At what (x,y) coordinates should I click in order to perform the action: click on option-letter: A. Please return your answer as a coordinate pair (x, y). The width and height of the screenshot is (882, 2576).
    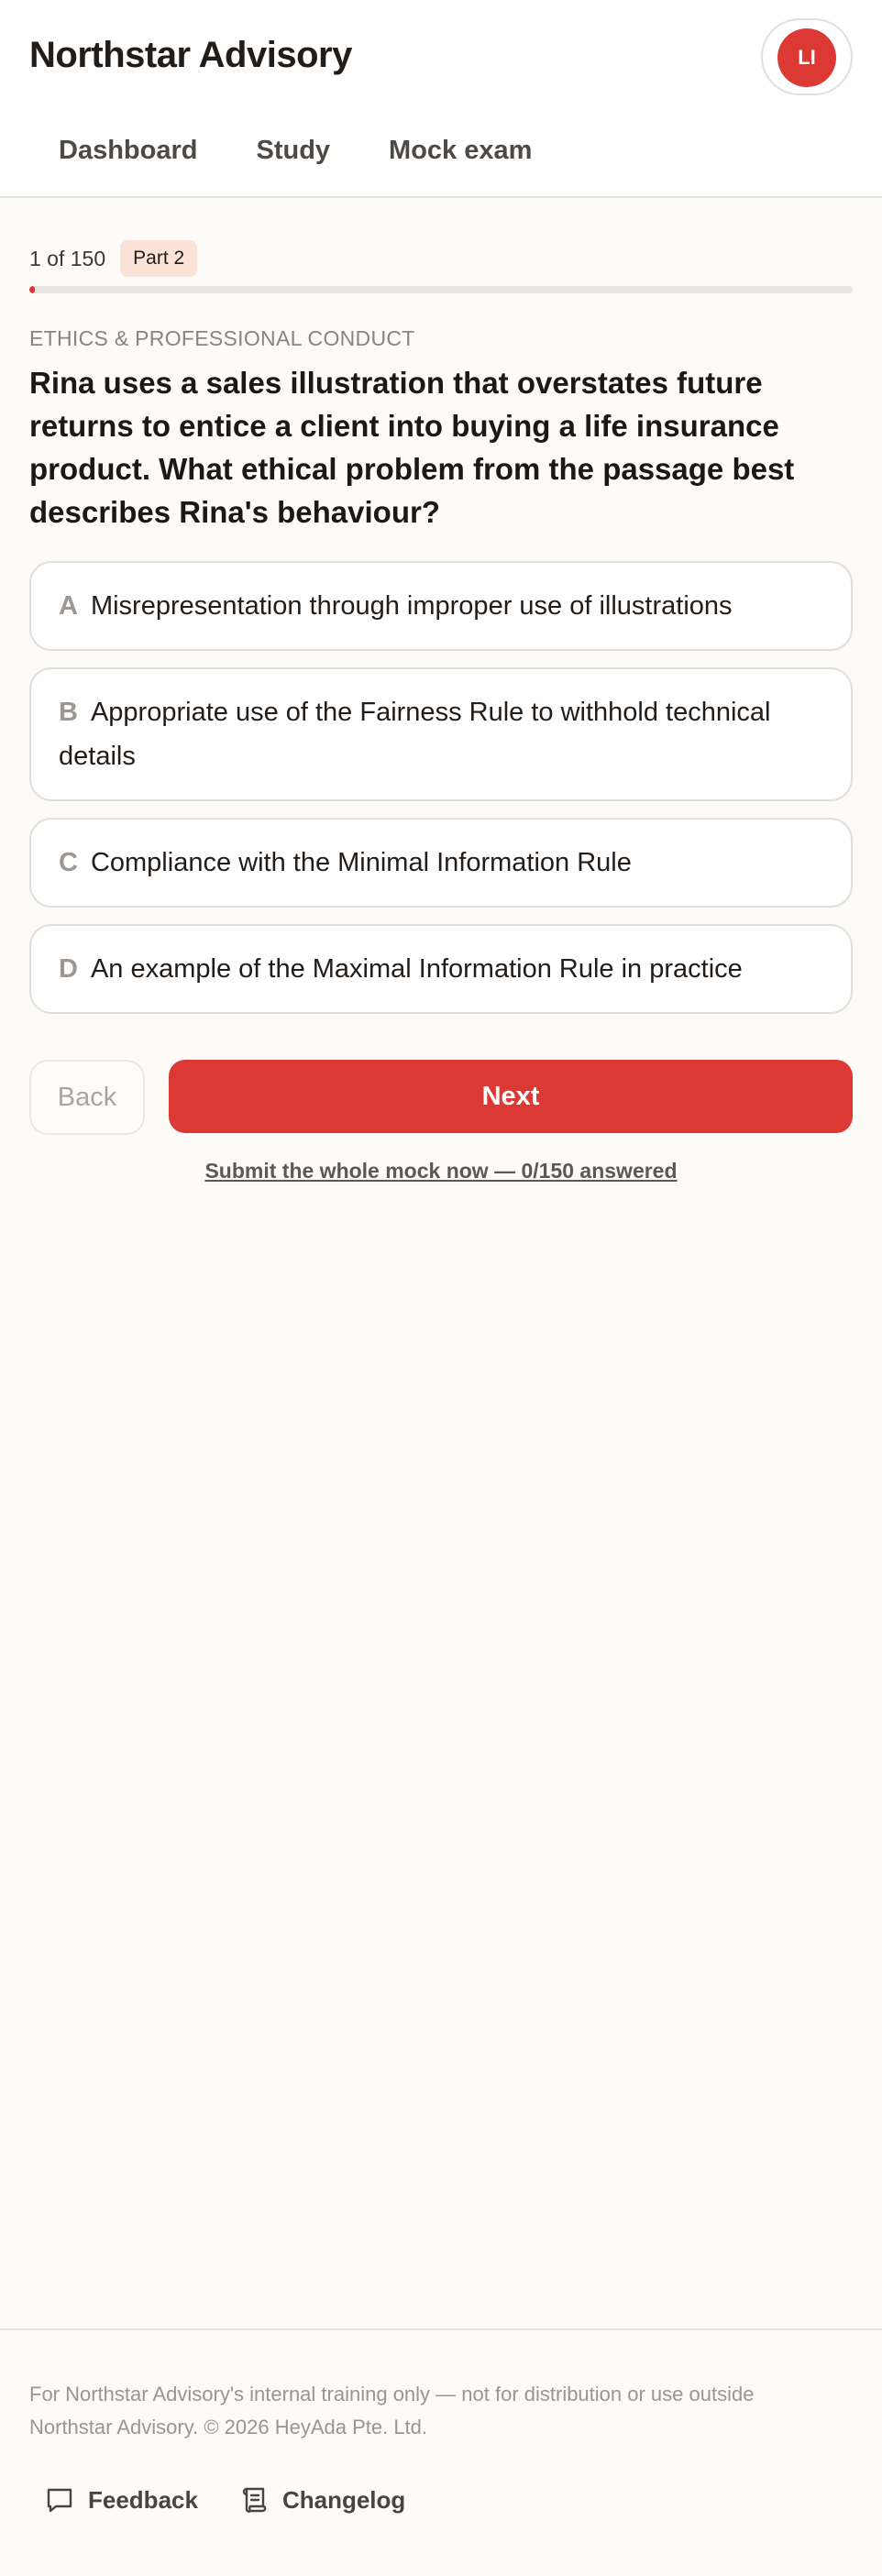
    Looking at the image, I should click on (69, 606).